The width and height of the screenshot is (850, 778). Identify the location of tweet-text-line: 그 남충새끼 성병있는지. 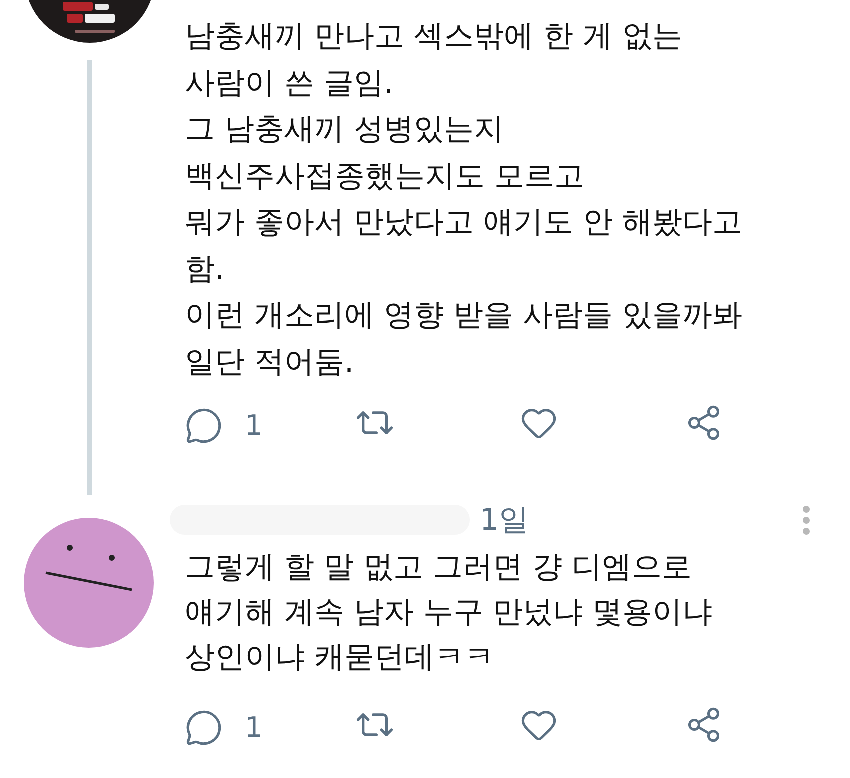
(344, 130).